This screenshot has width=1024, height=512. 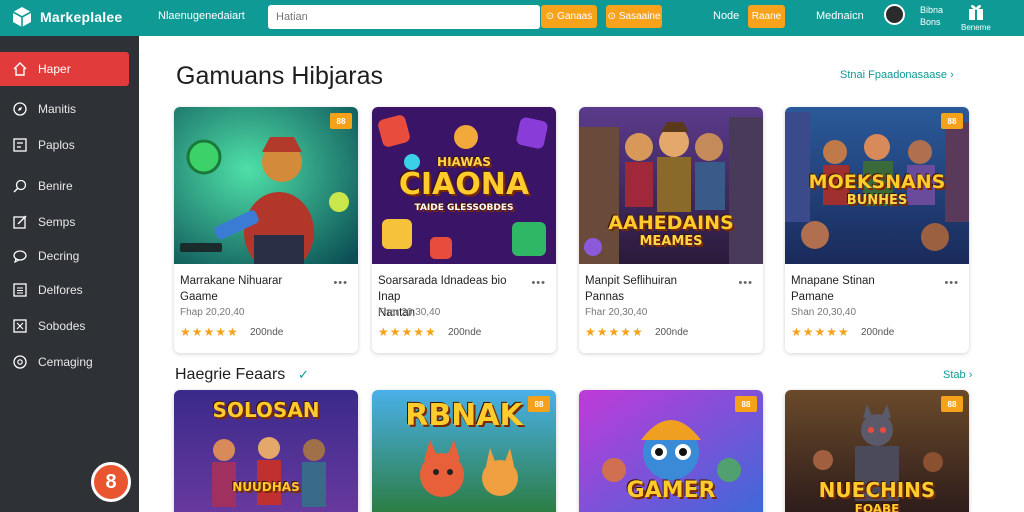 What do you see at coordinates (212, 312) in the screenshot?
I see `game-meta: Fhap 20,20,40` at bounding box center [212, 312].